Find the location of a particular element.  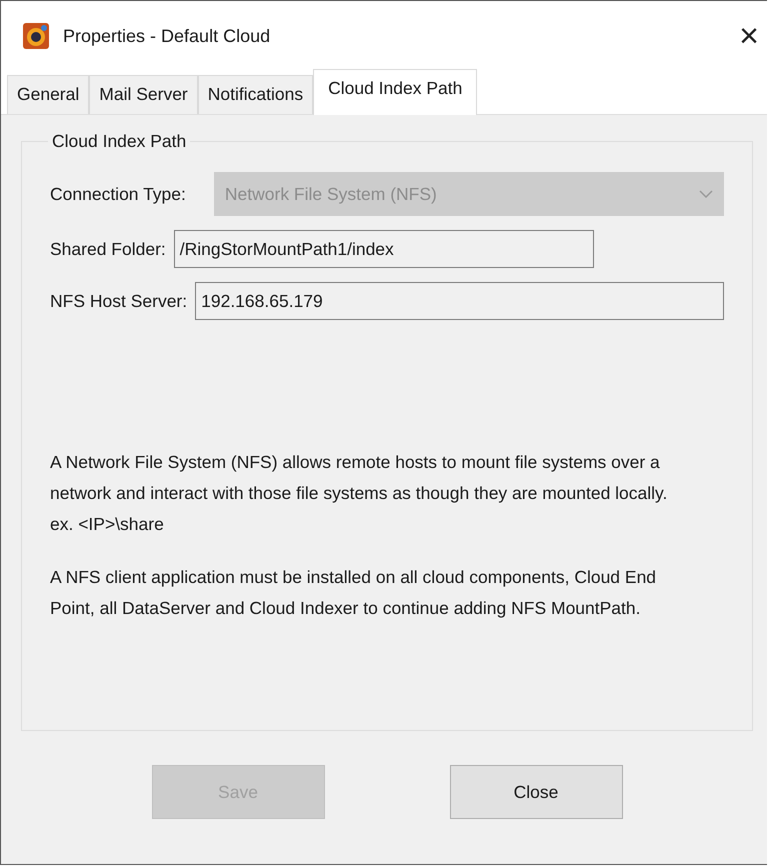

input-field: /RingStorMountPath1/index is located at coordinates (384, 249).